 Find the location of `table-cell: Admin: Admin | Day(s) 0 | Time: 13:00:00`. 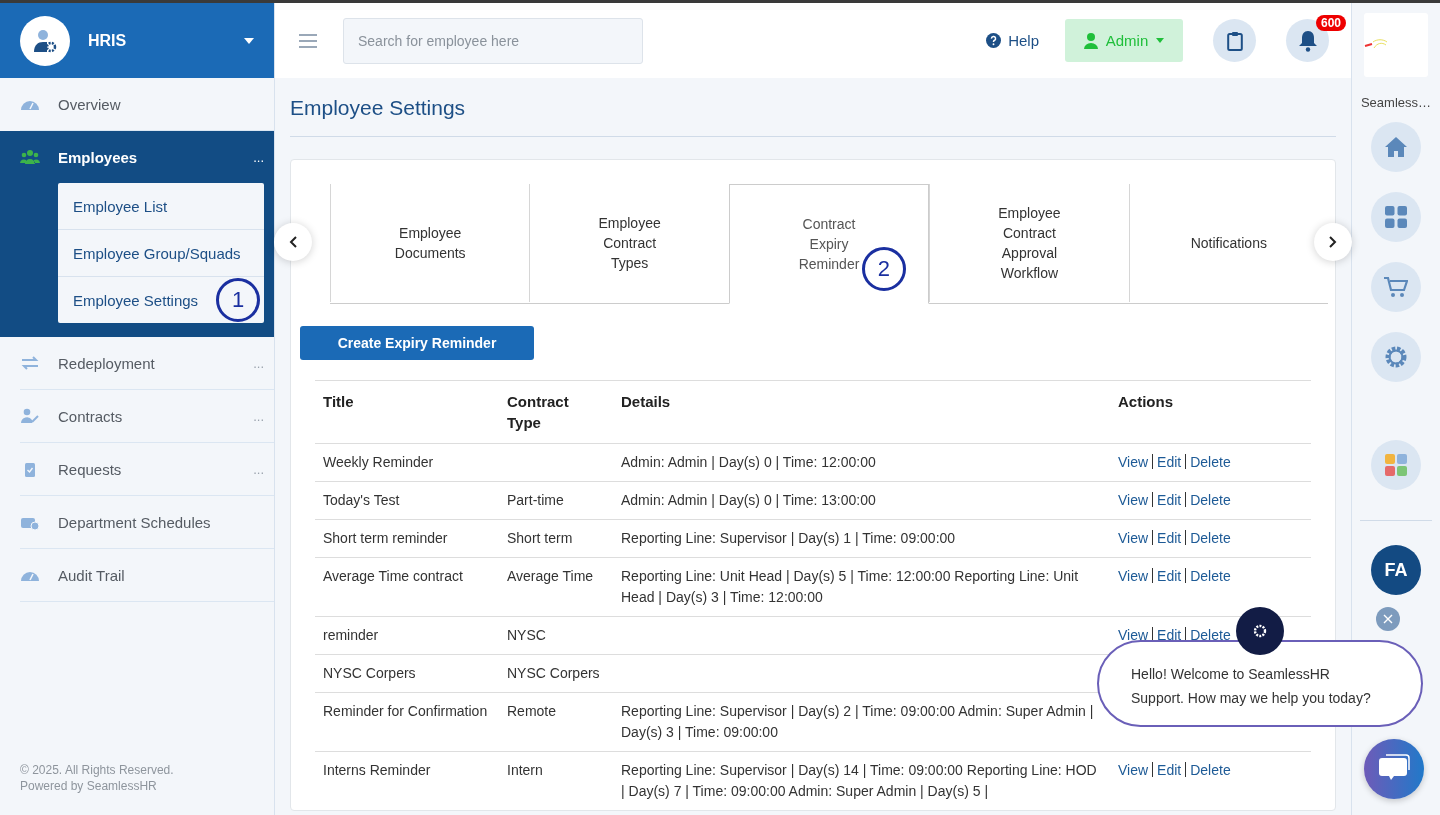

table-cell: Admin: Admin | Day(s) 0 | Time: 13:00:00 is located at coordinates (748, 500).